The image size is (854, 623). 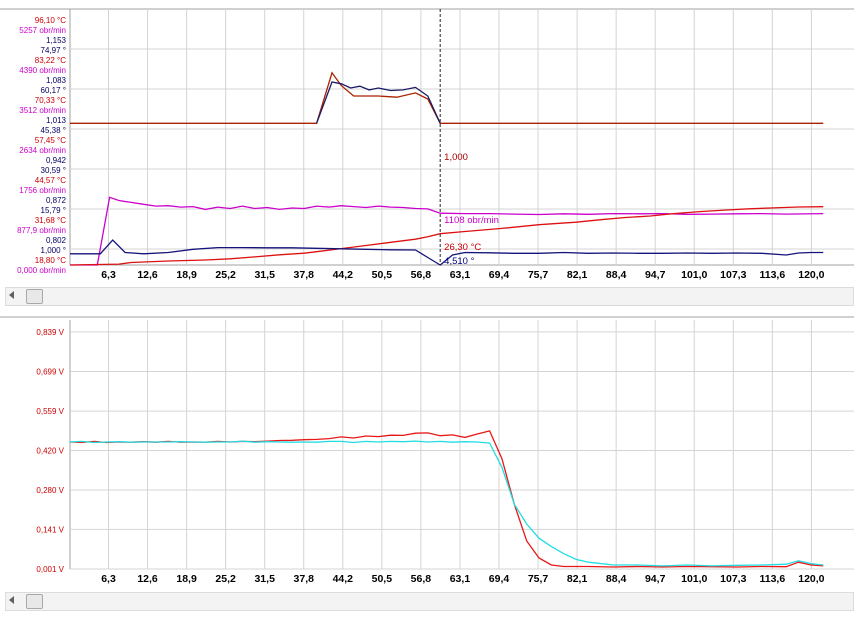 What do you see at coordinates (53, 170) in the screenshot?
I see `y-axis-label: 30,59 °` at bounding box center [53, 170].